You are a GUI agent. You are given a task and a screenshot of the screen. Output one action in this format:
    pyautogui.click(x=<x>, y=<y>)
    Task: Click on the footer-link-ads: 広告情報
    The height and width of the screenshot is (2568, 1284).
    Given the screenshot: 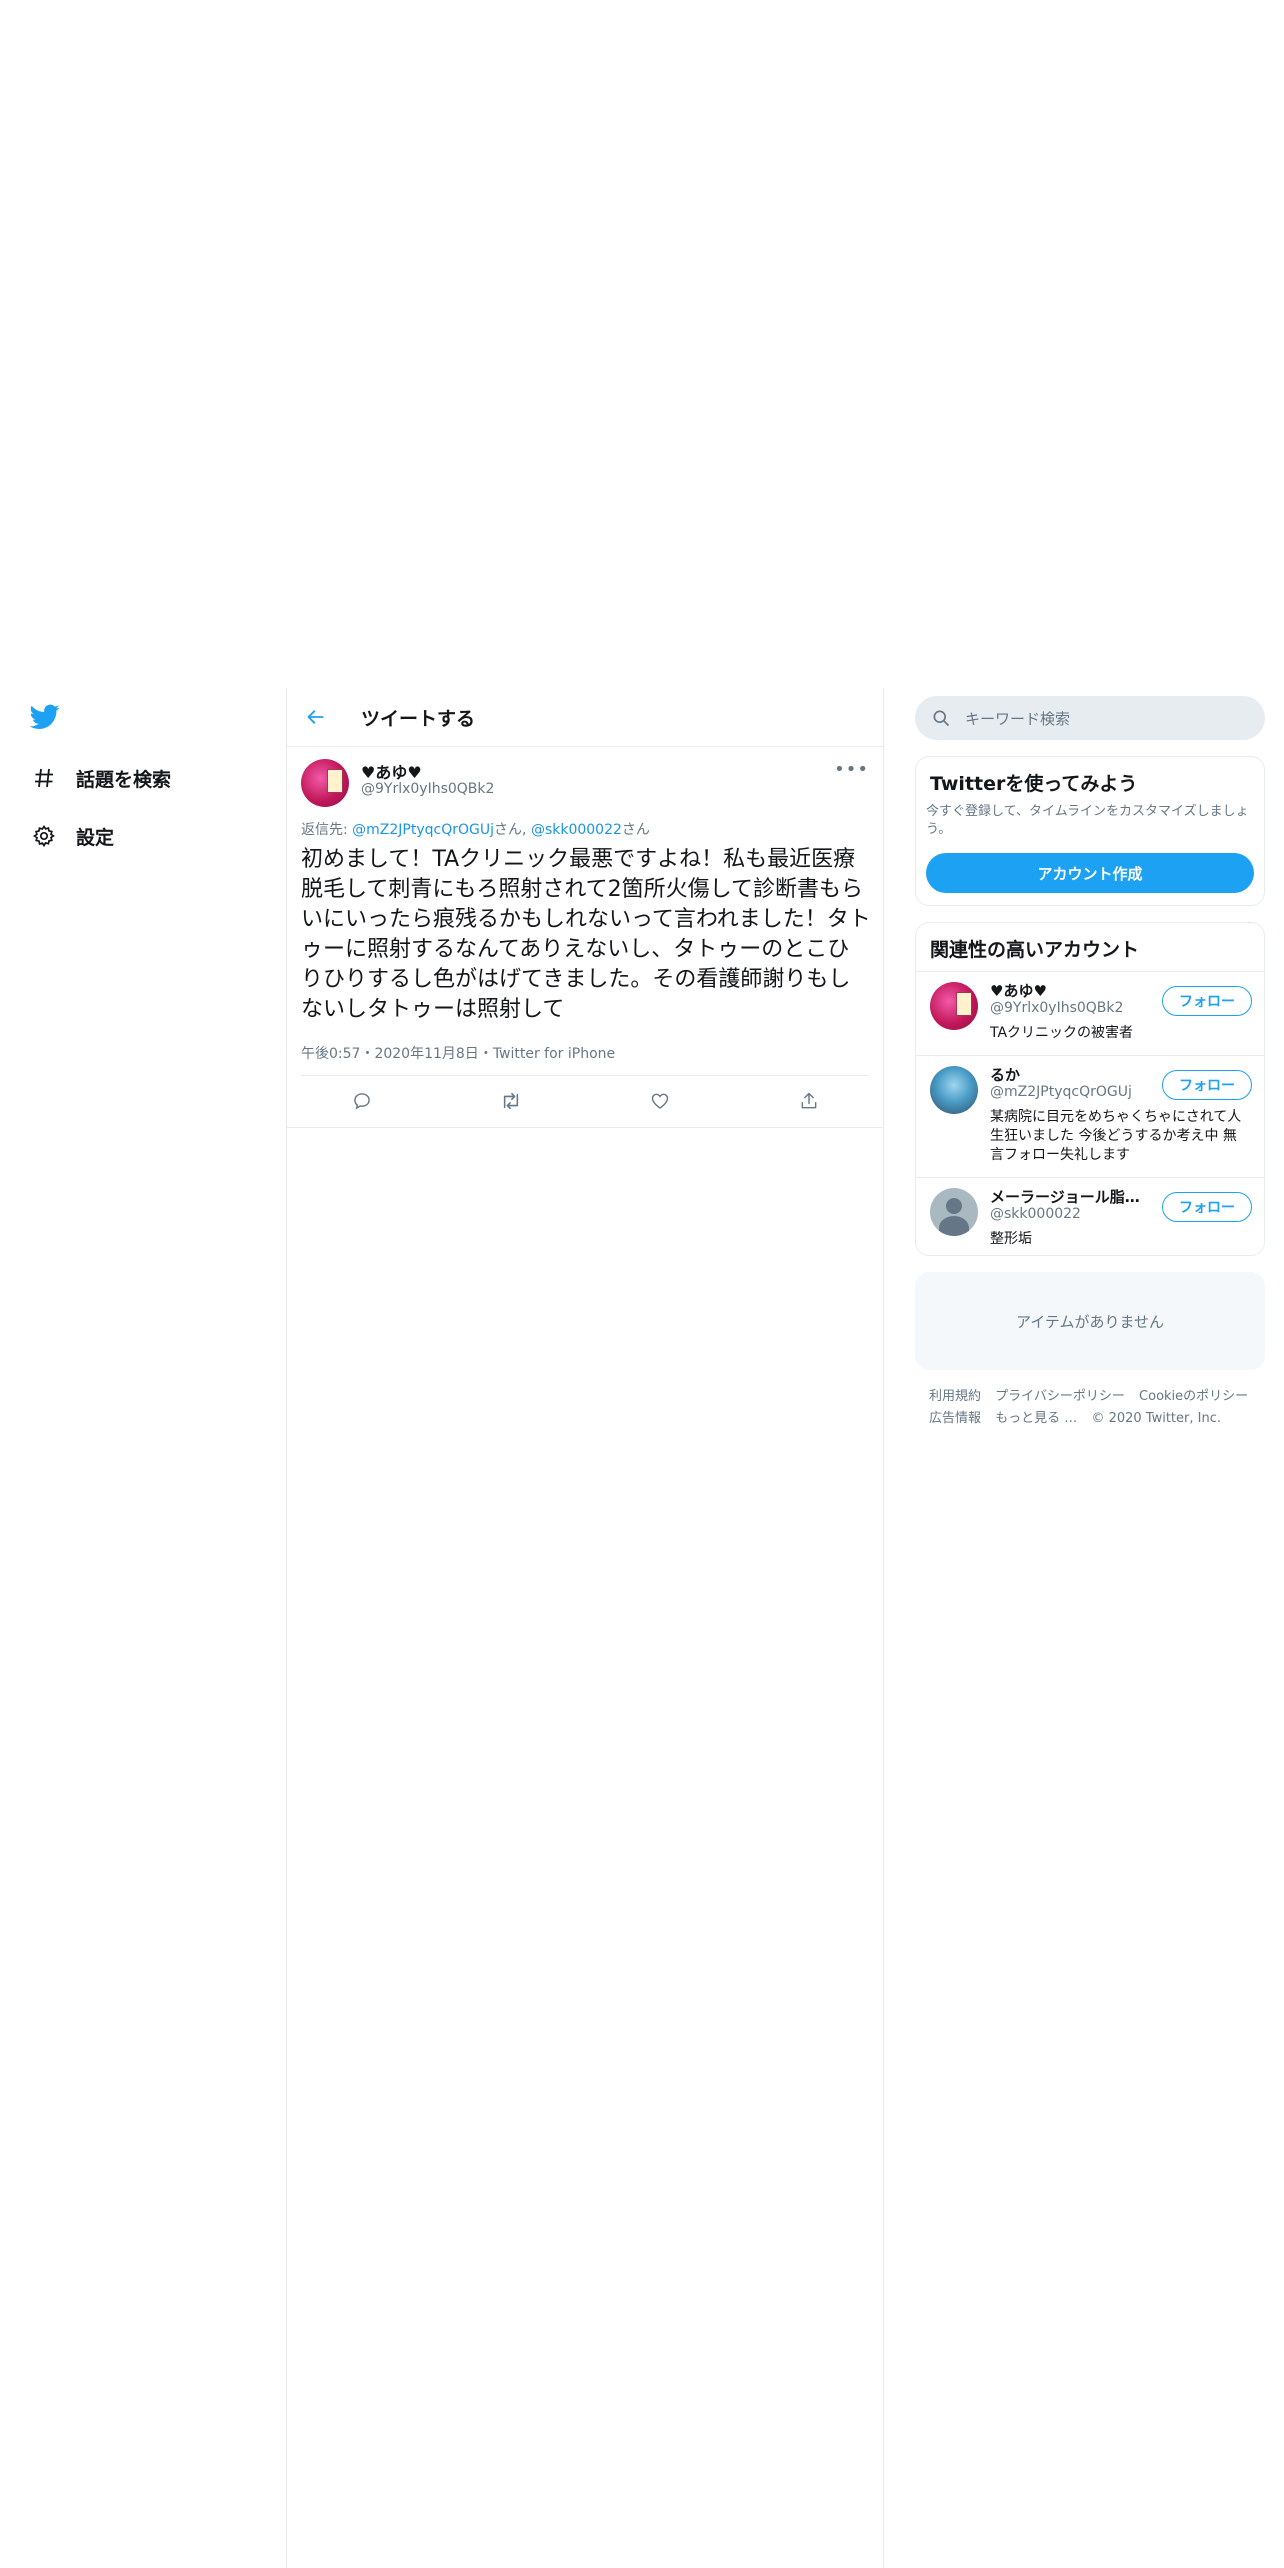 What is the action you would take?
    pyautogui.click(x=955, y=1418)
    